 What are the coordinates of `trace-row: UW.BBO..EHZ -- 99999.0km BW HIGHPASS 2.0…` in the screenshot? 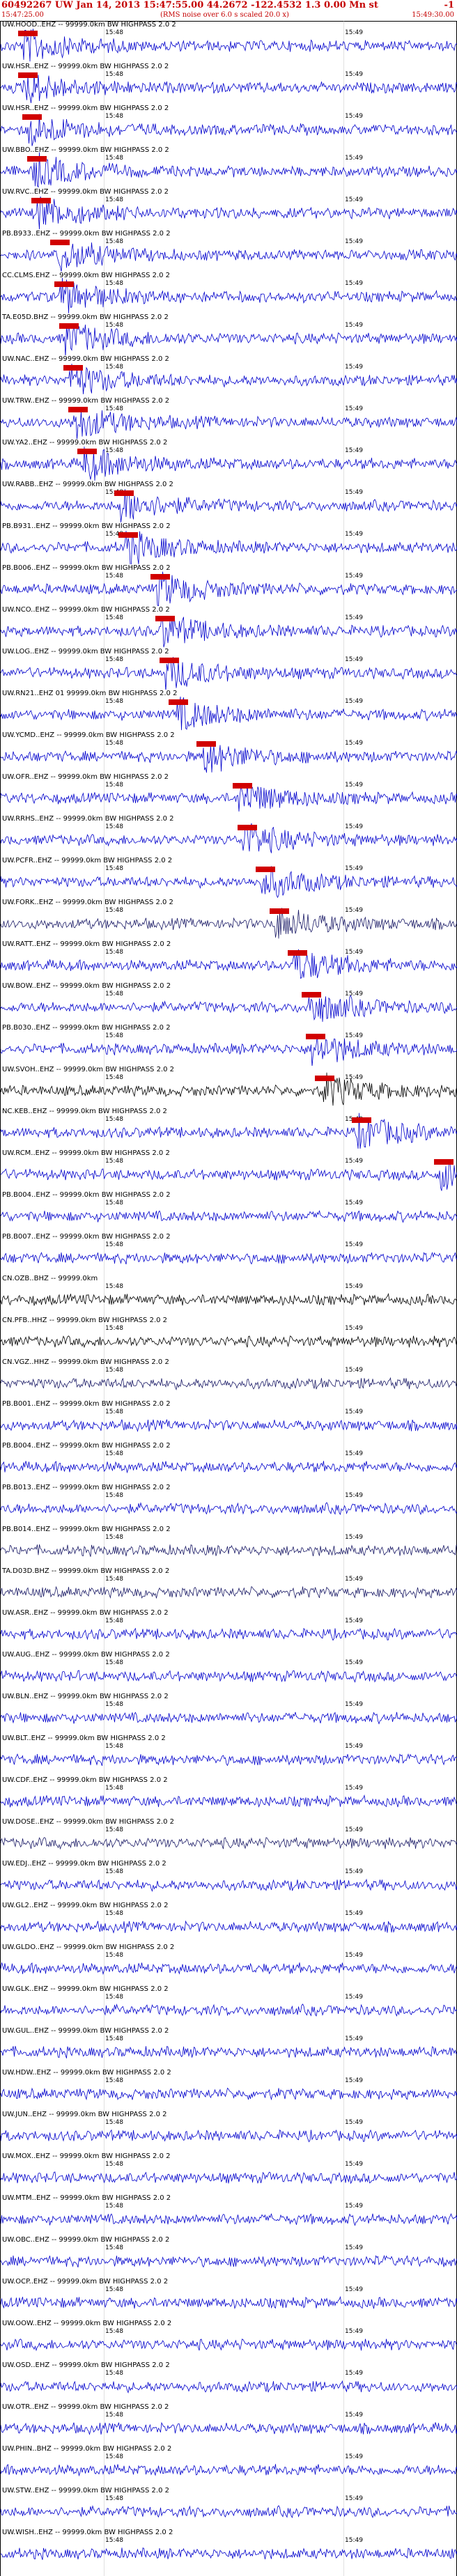 It's located at (229, 168).